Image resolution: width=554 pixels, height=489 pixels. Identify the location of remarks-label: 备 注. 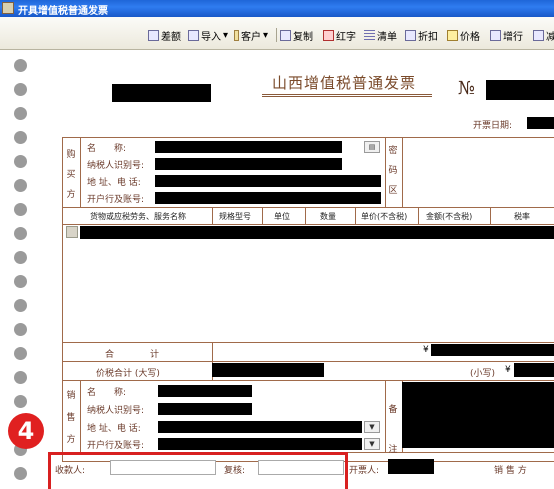
(393, 430).